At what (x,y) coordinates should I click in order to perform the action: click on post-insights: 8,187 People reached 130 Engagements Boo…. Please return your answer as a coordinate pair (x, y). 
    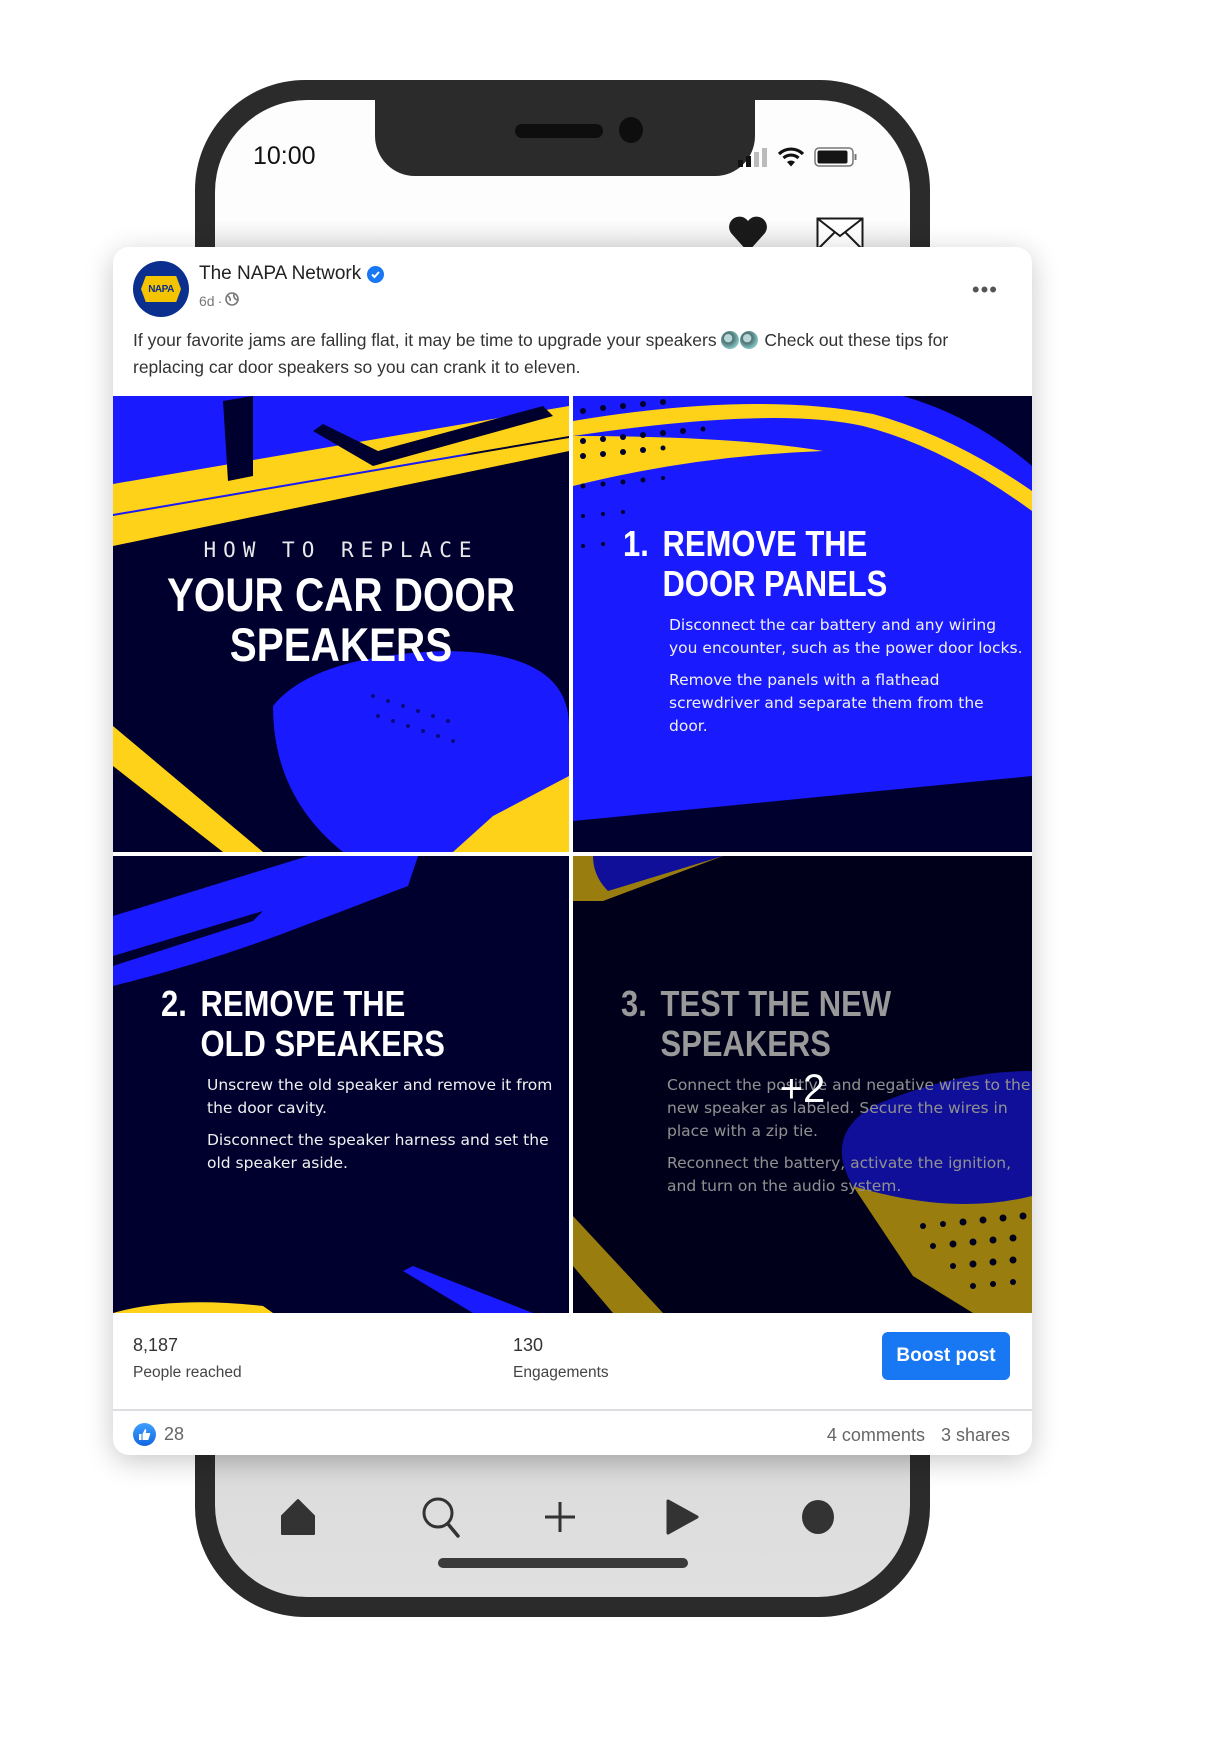
    Looking at the image, I should click on (572, 1361).